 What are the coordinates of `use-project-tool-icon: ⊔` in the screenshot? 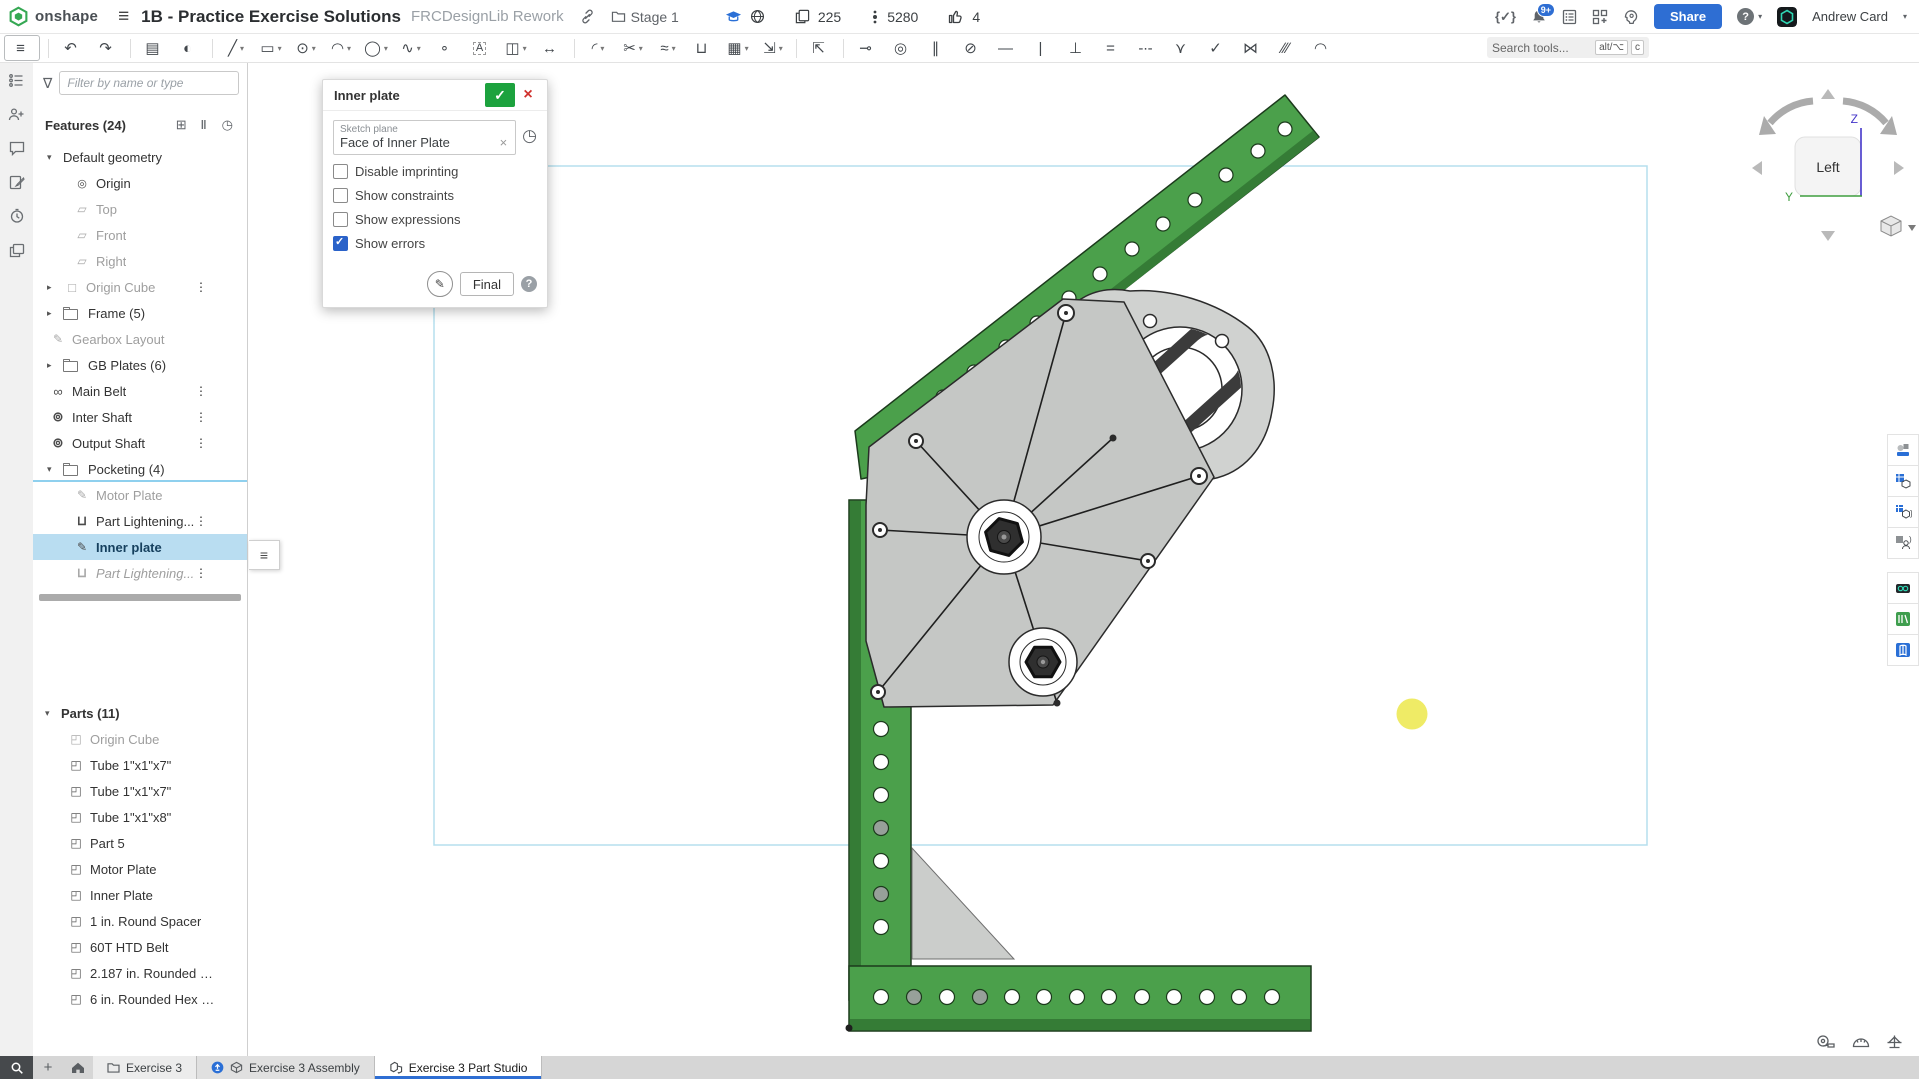 It's located at (703, 48).